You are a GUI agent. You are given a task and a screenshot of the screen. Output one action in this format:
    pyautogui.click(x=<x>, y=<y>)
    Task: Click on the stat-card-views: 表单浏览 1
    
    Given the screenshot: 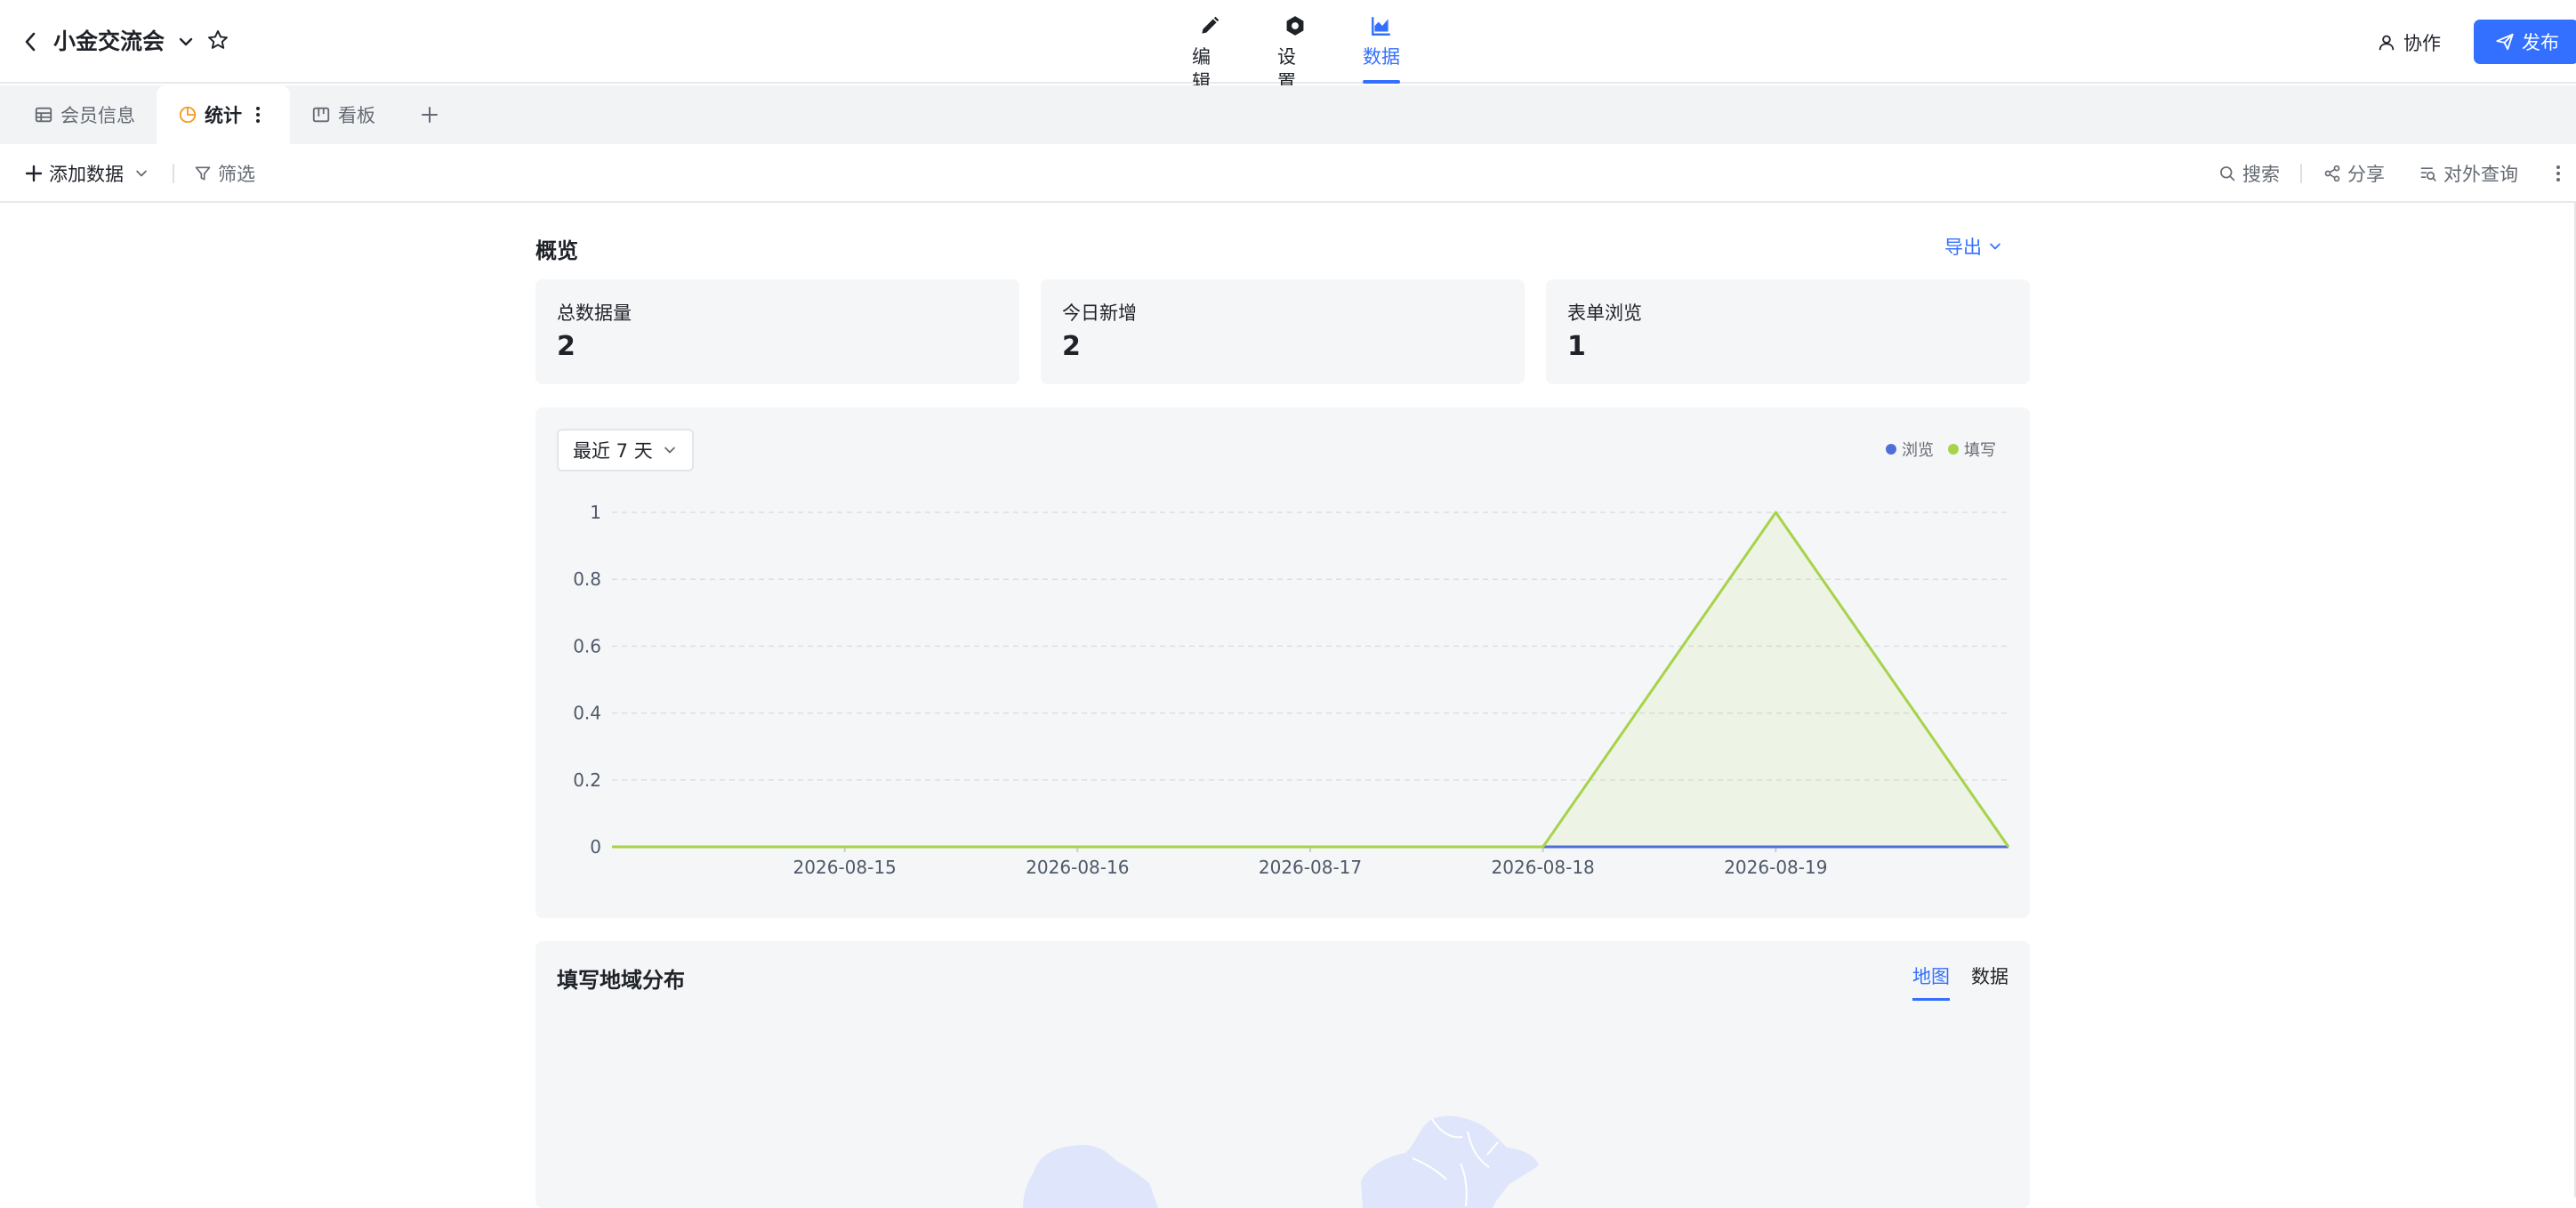 What is the action you would take?
    pyautogui.click(x=1788, y=331)
    